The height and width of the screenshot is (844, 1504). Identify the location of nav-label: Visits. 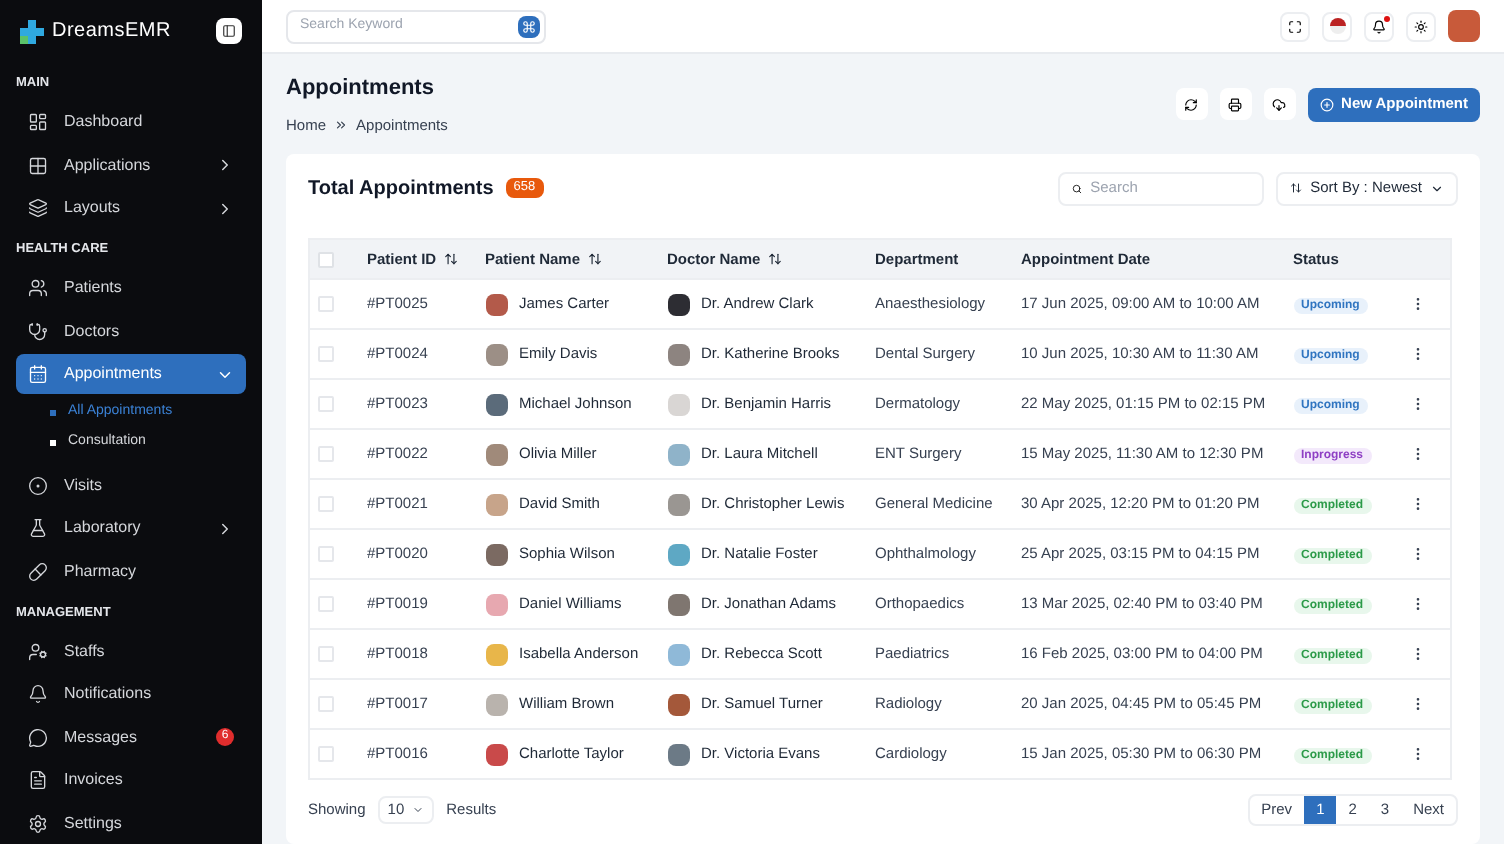
(84, 485).